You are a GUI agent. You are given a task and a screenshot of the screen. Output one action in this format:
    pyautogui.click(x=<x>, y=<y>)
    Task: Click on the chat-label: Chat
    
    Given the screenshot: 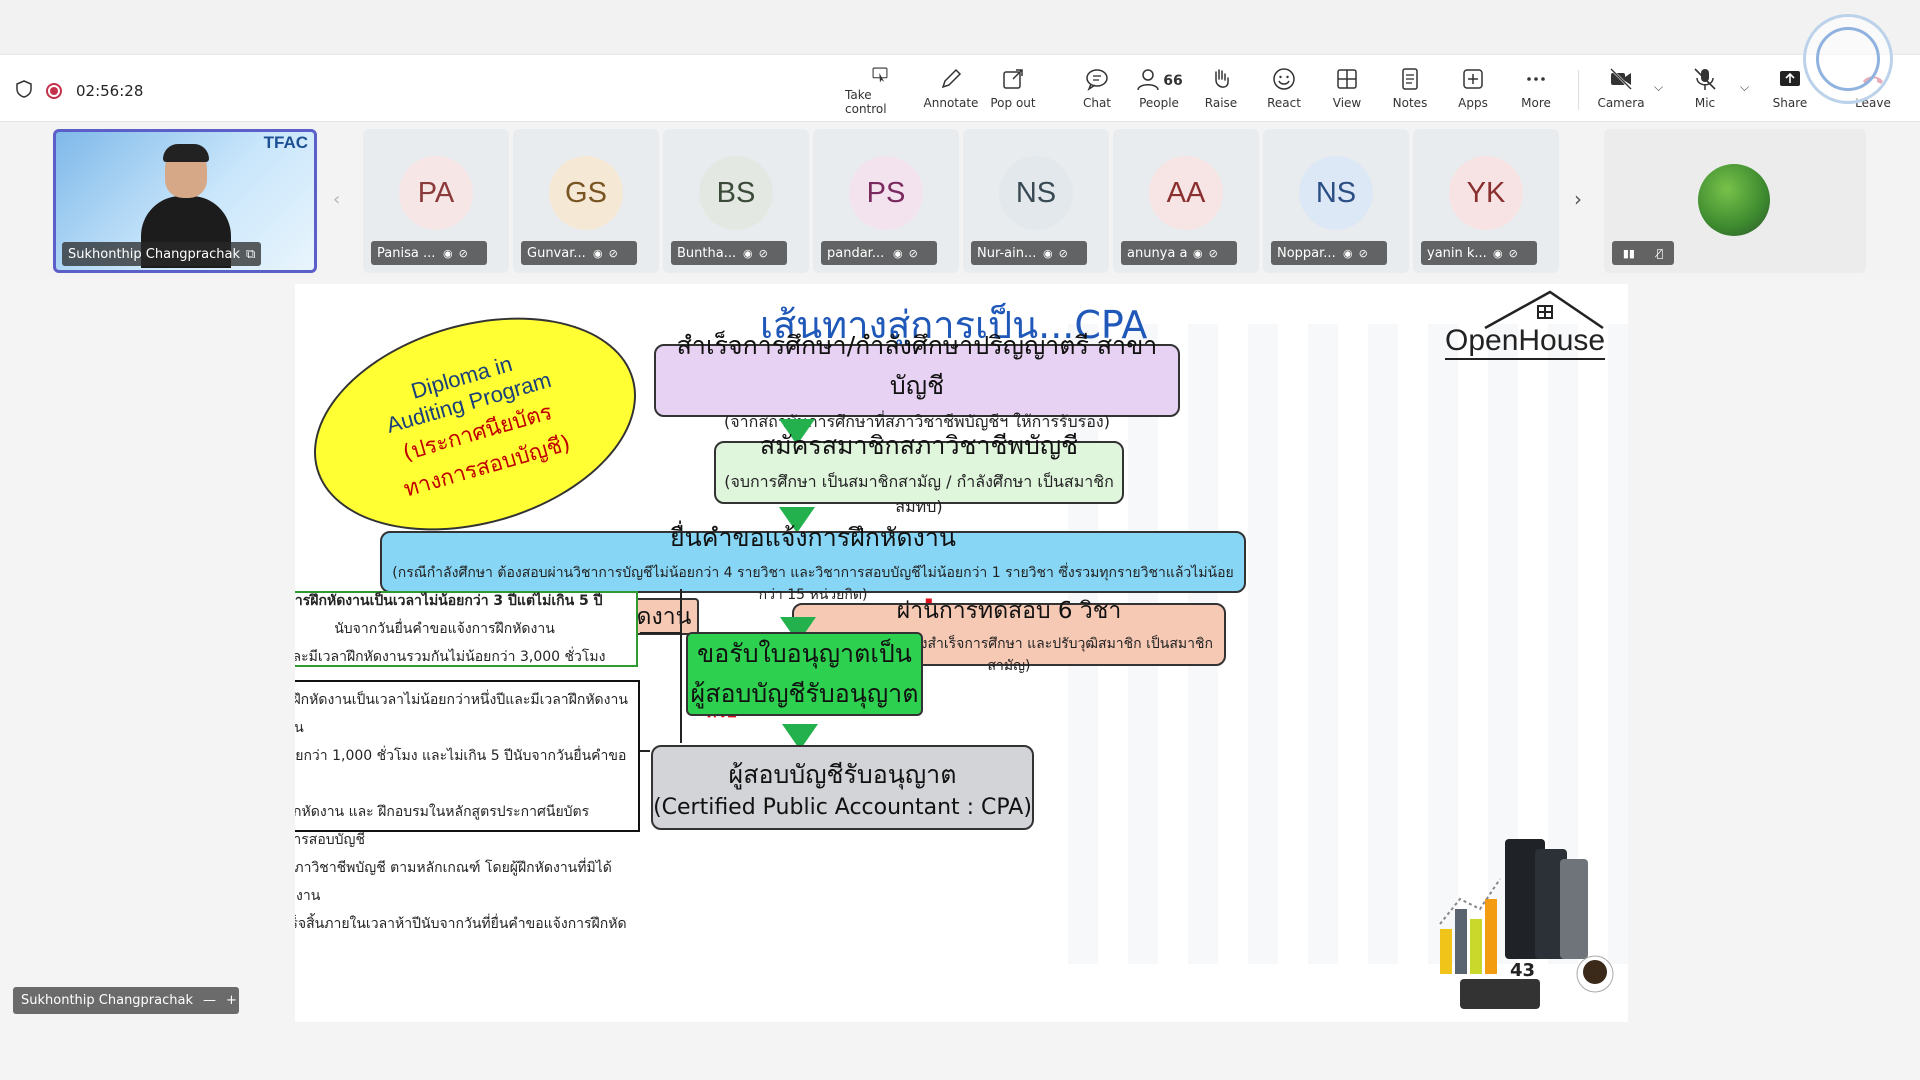 What is the action you would take?
    pyautogui.click(x=1097, y=103)
    